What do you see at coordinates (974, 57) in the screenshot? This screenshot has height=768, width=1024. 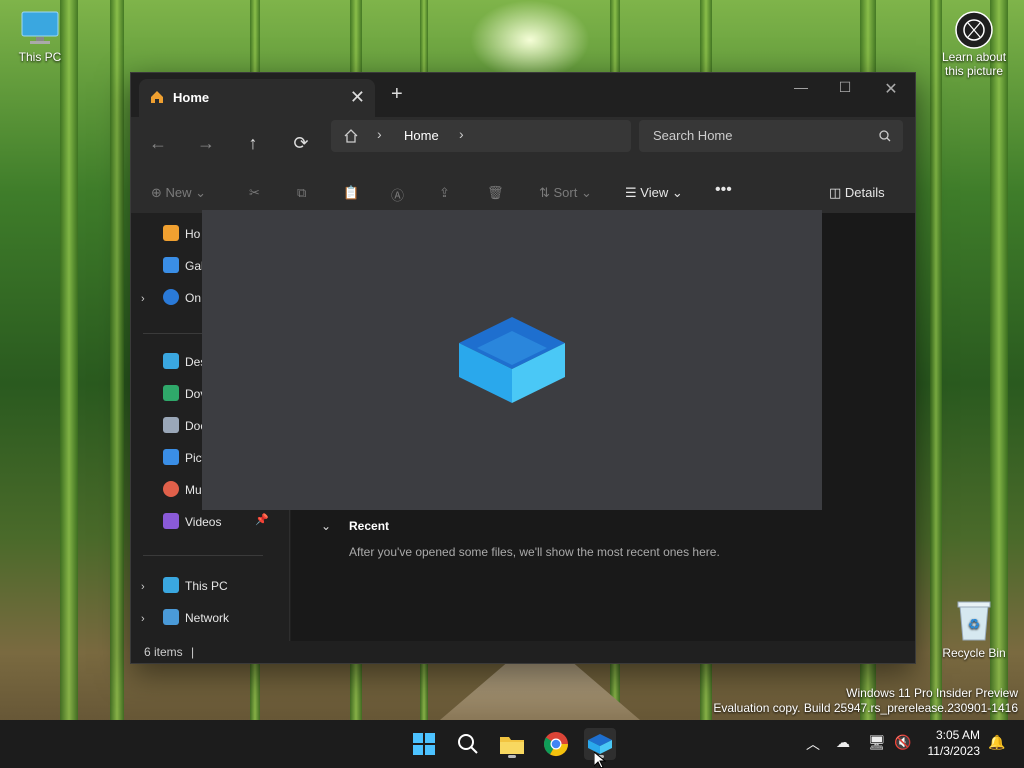 I see `spotlight-label-1: Learn about` at bounding box center [974, 57].